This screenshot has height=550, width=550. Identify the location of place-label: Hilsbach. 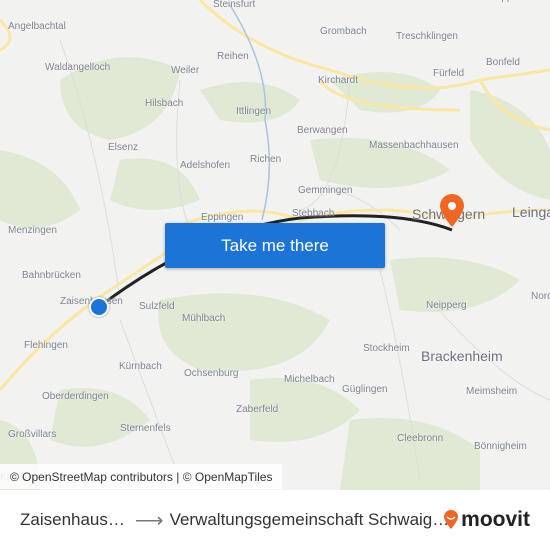
(164, 103).